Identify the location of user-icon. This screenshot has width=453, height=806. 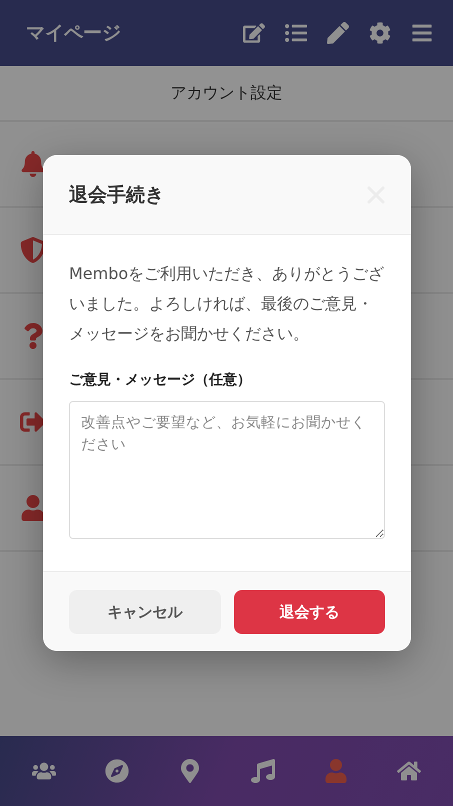
(33, 508).